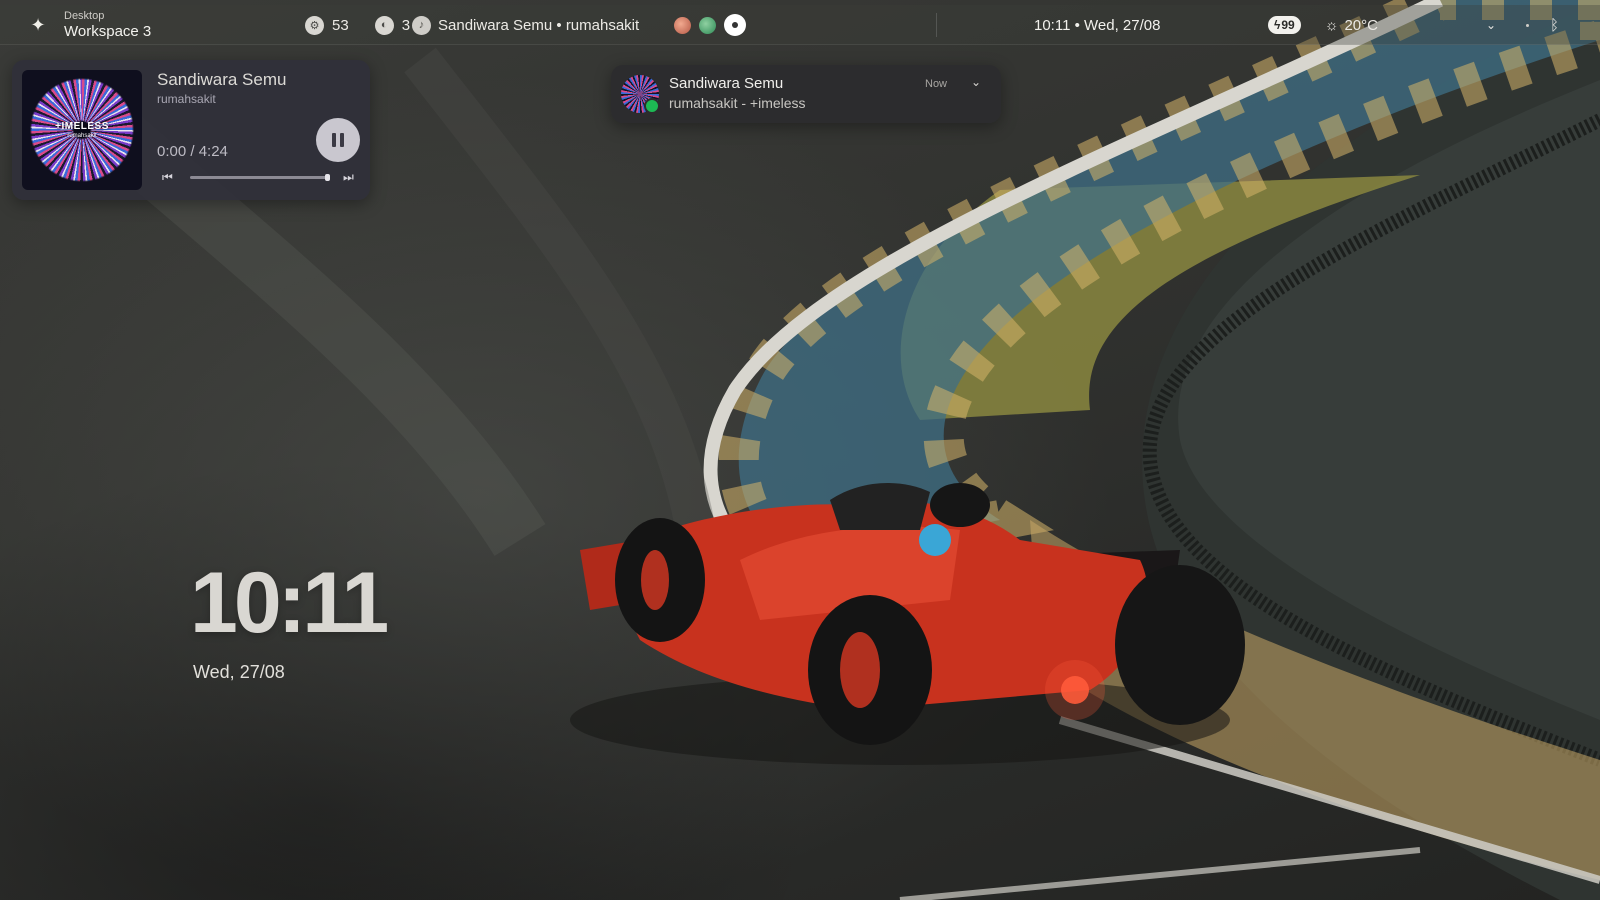  Describe the element at coordinates (108, 31) in the screenshot. I see `workspace-title: Workspace 3` at that location.